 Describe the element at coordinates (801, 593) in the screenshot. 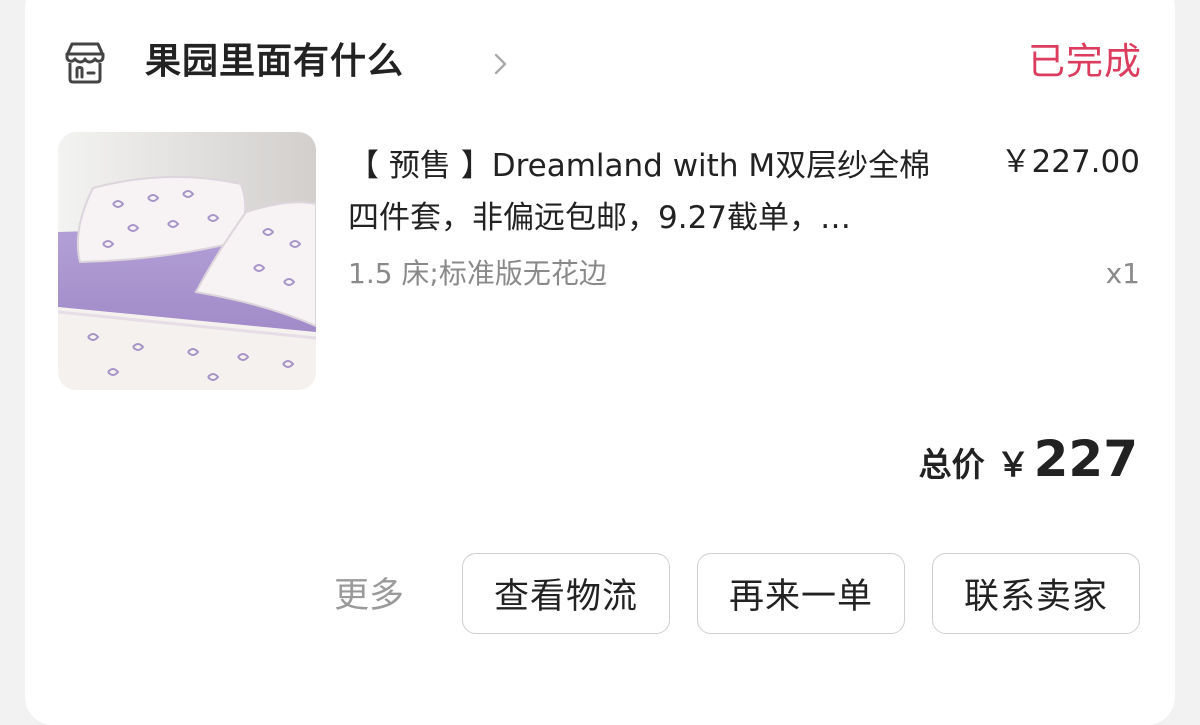

I see `reorder-button: 再来一单` at that location.